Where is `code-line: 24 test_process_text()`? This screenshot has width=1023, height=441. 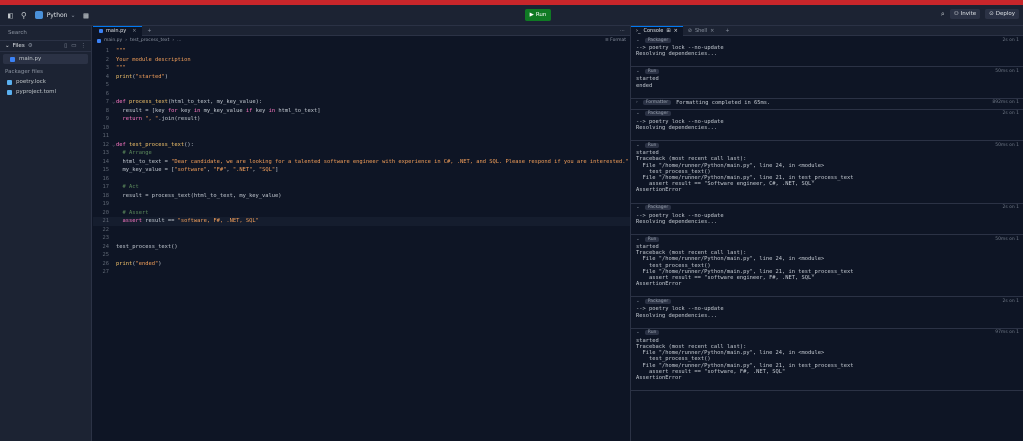 code-line: 24 test_process_text() is located at coordinates (361, 247).